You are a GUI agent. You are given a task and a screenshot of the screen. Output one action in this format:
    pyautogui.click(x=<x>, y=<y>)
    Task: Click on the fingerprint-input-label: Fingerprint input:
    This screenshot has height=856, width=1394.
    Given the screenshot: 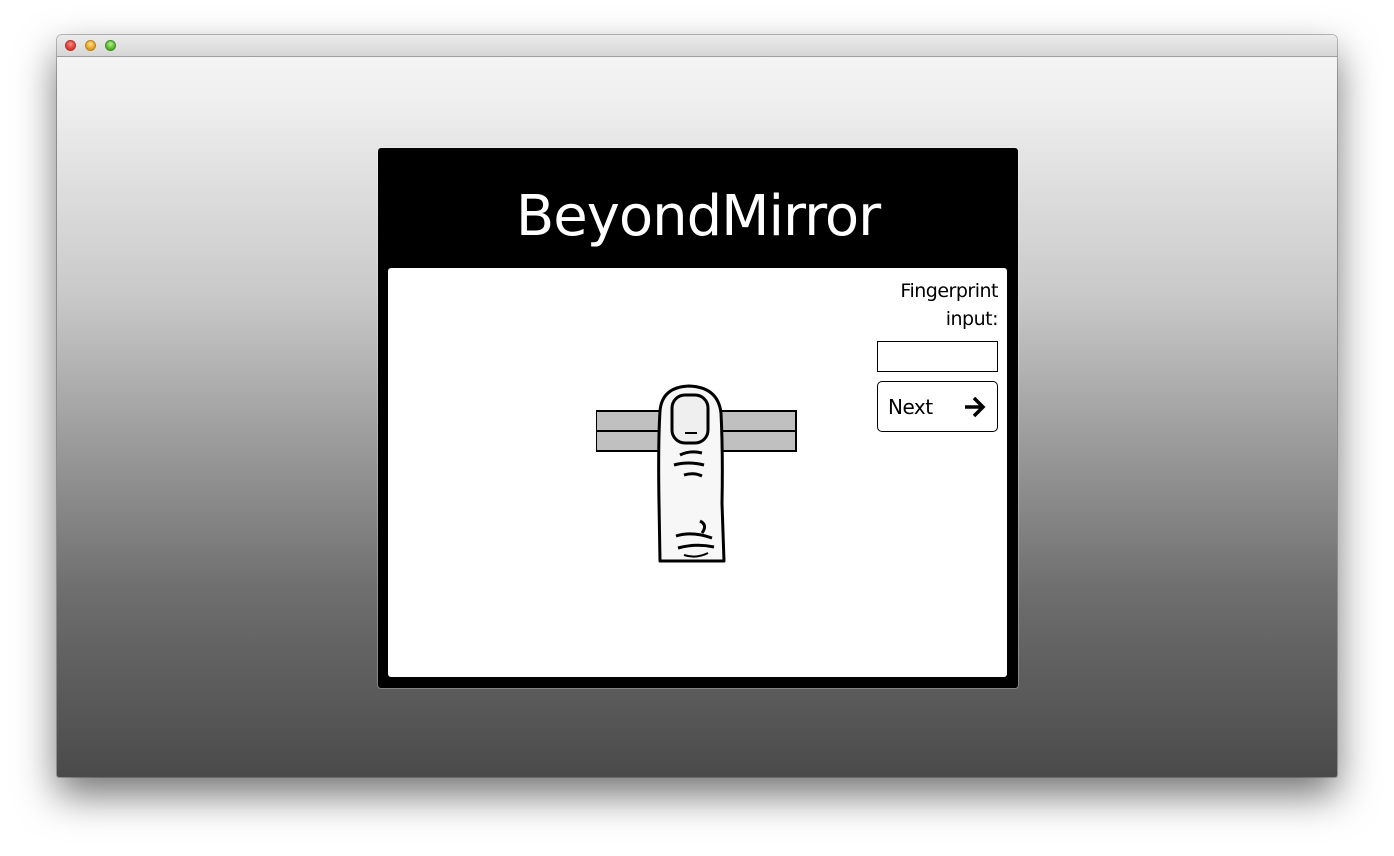 What is the action you would take?
    pyautogui.click(x=949, y=305)
    